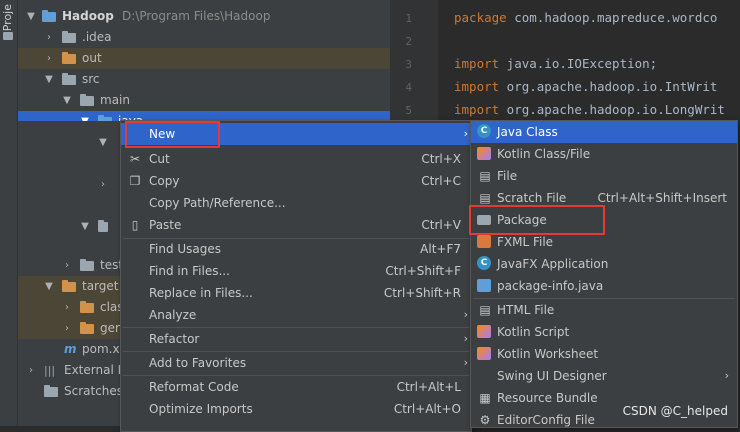 This screenshot has width=740, height=432. I want to click on watermark: CSDN @C_helped, so click(675, 411).